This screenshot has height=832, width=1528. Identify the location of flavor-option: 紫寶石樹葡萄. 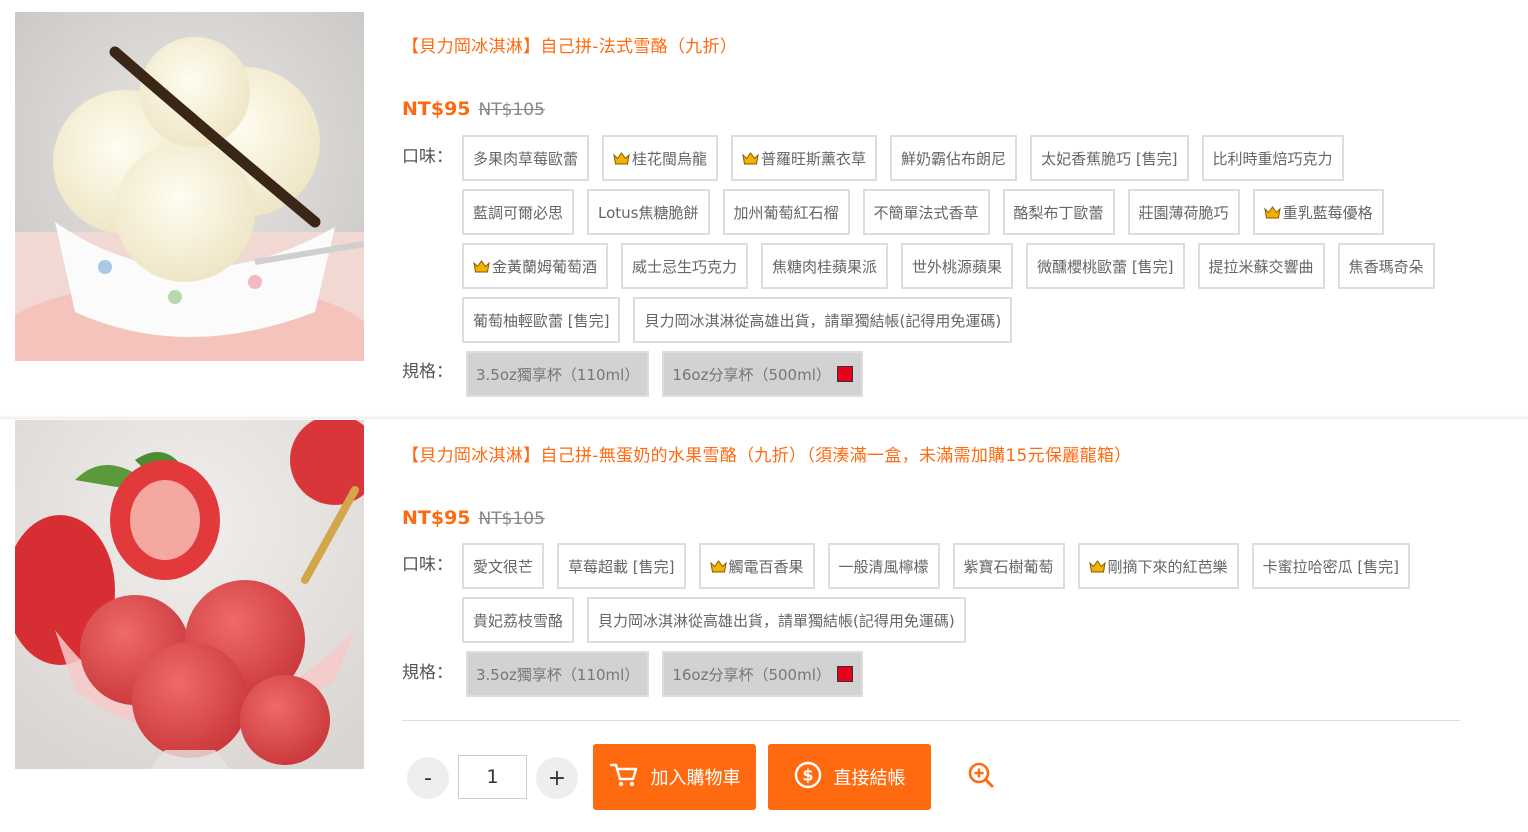
(1008, 566).